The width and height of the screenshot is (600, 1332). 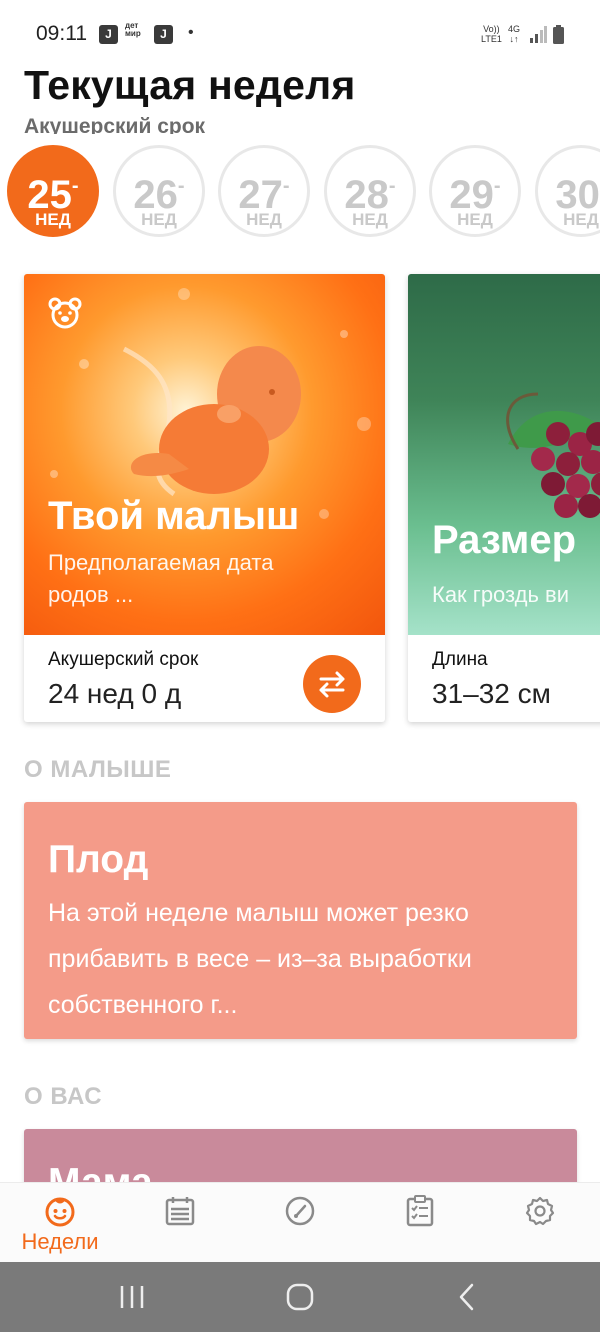 What do you see at coordinates (514, 34) in the screenshot?
I see `network-type-icon: 4G ↓↑` at bounding box center [514, 34].